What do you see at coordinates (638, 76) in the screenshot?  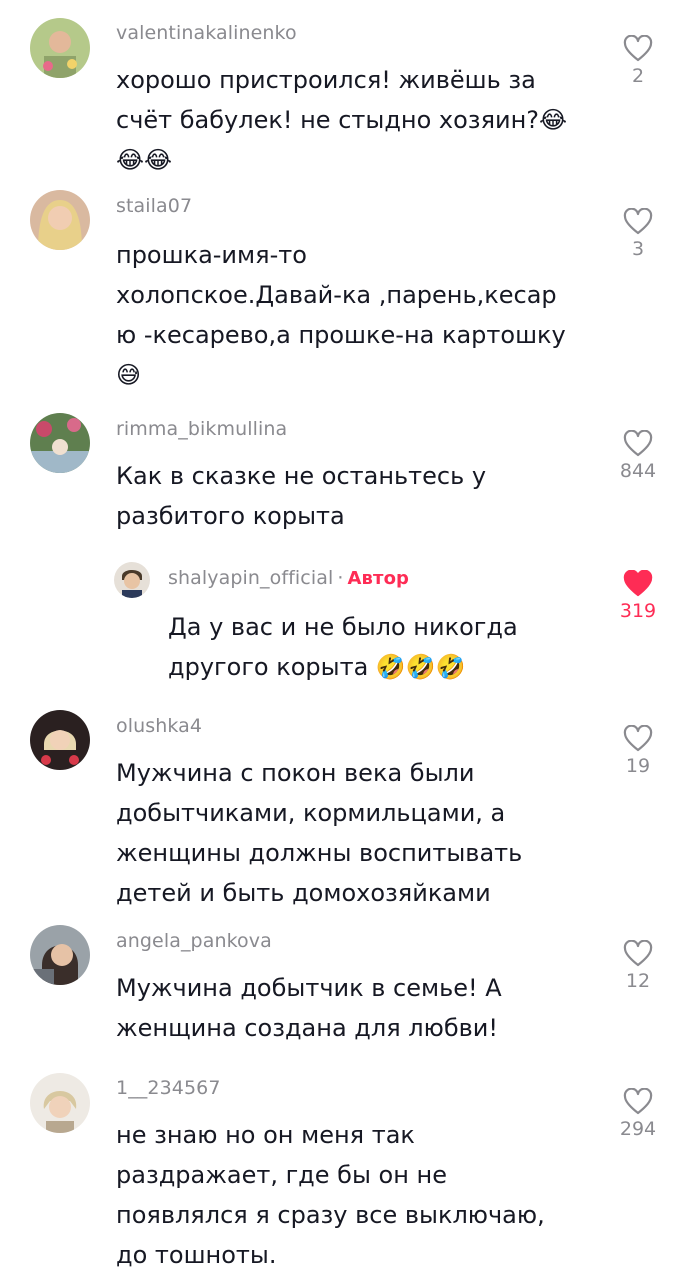 I see `like-count: 2` at bounding box center [638, 76].